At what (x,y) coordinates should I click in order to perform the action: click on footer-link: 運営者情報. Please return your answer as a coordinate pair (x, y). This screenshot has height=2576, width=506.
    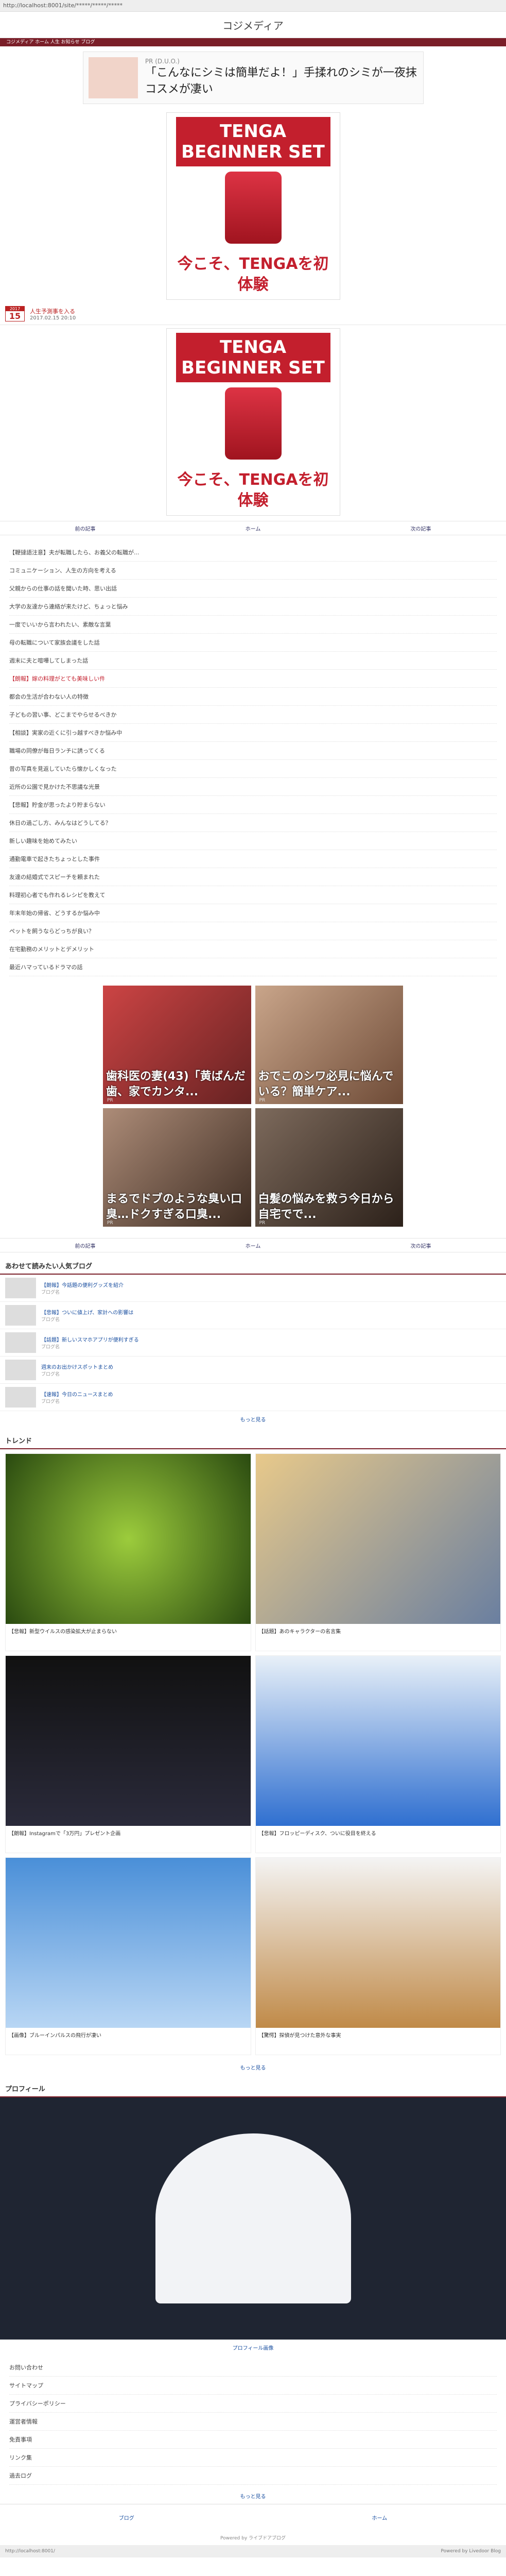
    Looking at the image, I should click on (253, 2422).